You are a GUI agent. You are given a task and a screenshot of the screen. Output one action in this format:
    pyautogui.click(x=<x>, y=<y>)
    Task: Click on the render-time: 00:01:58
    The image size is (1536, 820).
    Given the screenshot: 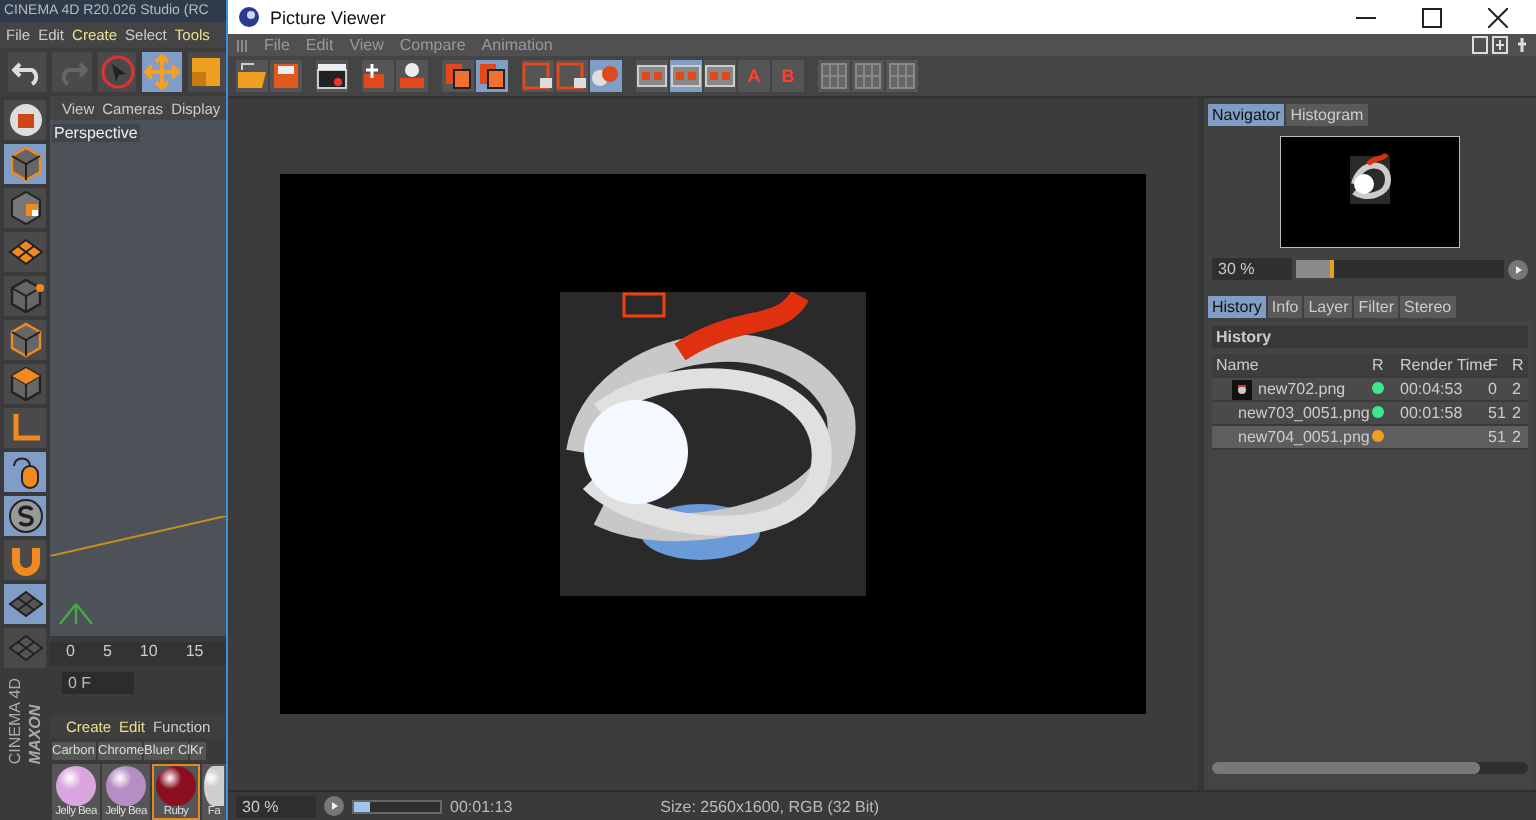 What is the action you would take?
    pyautogui.click(x=1431, y=413)
    